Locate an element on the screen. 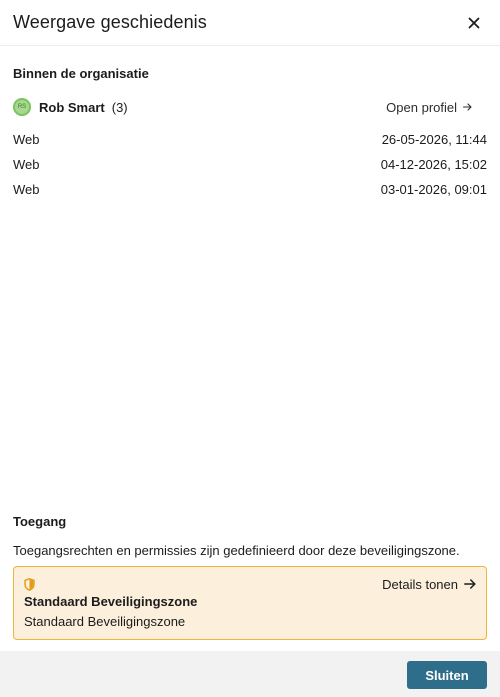 This screenshot has width=500, height=697. details-label: Details tonen is located at coordinates (420, 584).